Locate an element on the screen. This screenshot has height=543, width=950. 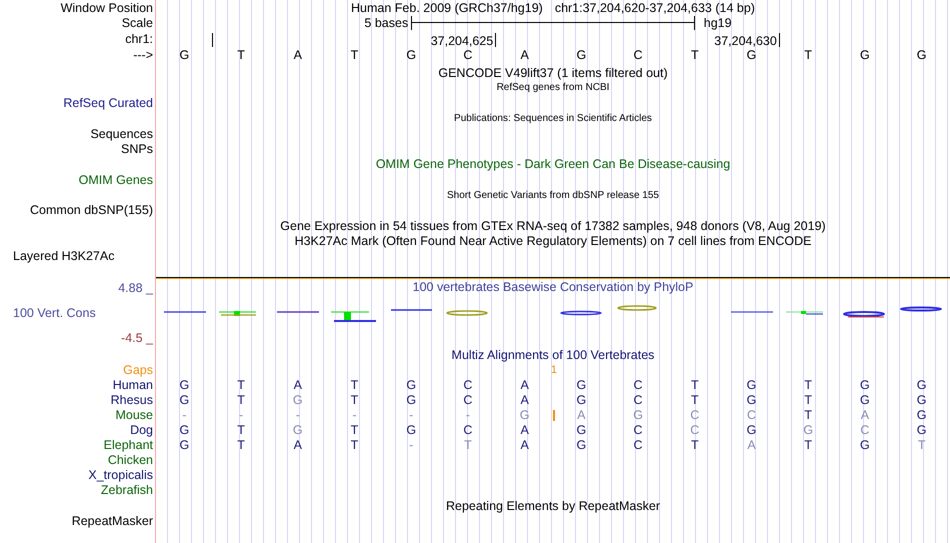
track-label: Common dbSNP(155) is located at coordinates (91, 210).